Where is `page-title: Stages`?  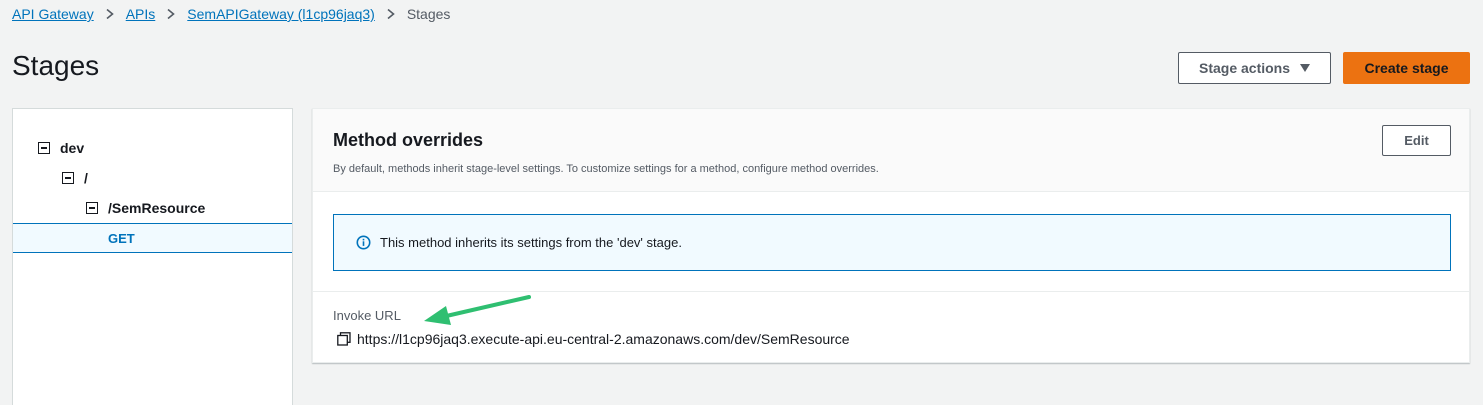
page-title: Stages is located at coordinates (56, 65).